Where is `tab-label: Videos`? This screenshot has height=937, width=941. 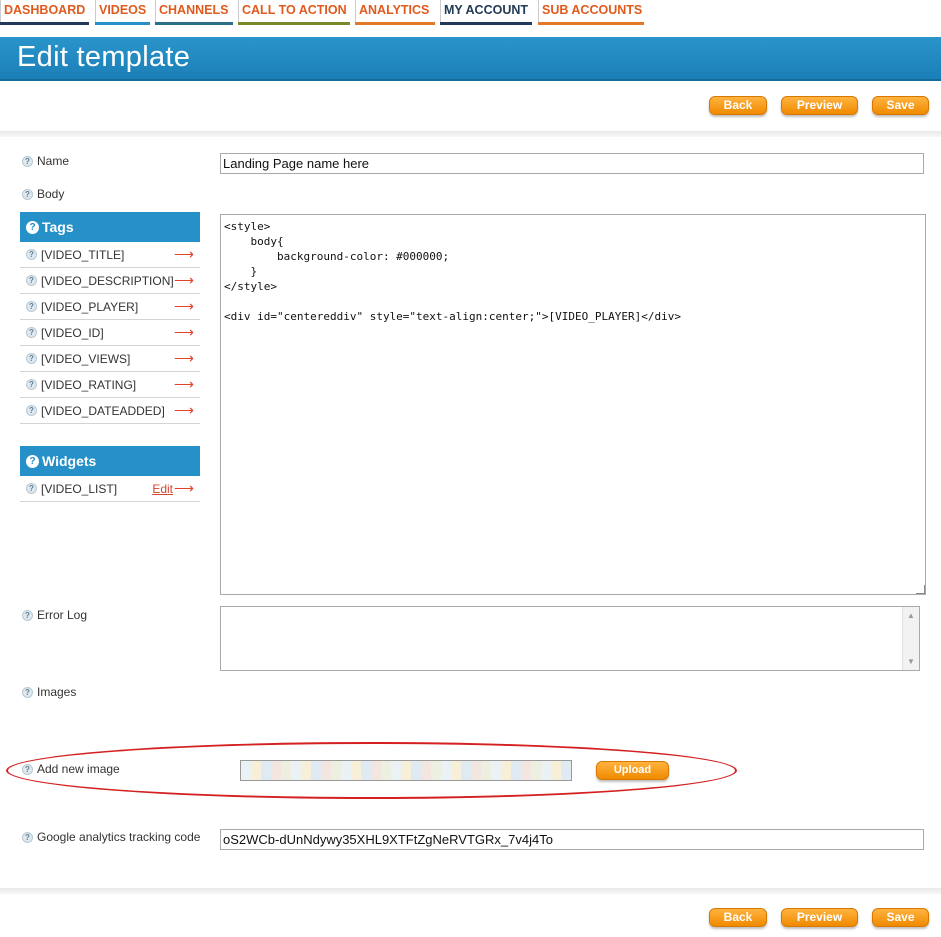 tab-label: Videos is located at coordinates (123, 10).